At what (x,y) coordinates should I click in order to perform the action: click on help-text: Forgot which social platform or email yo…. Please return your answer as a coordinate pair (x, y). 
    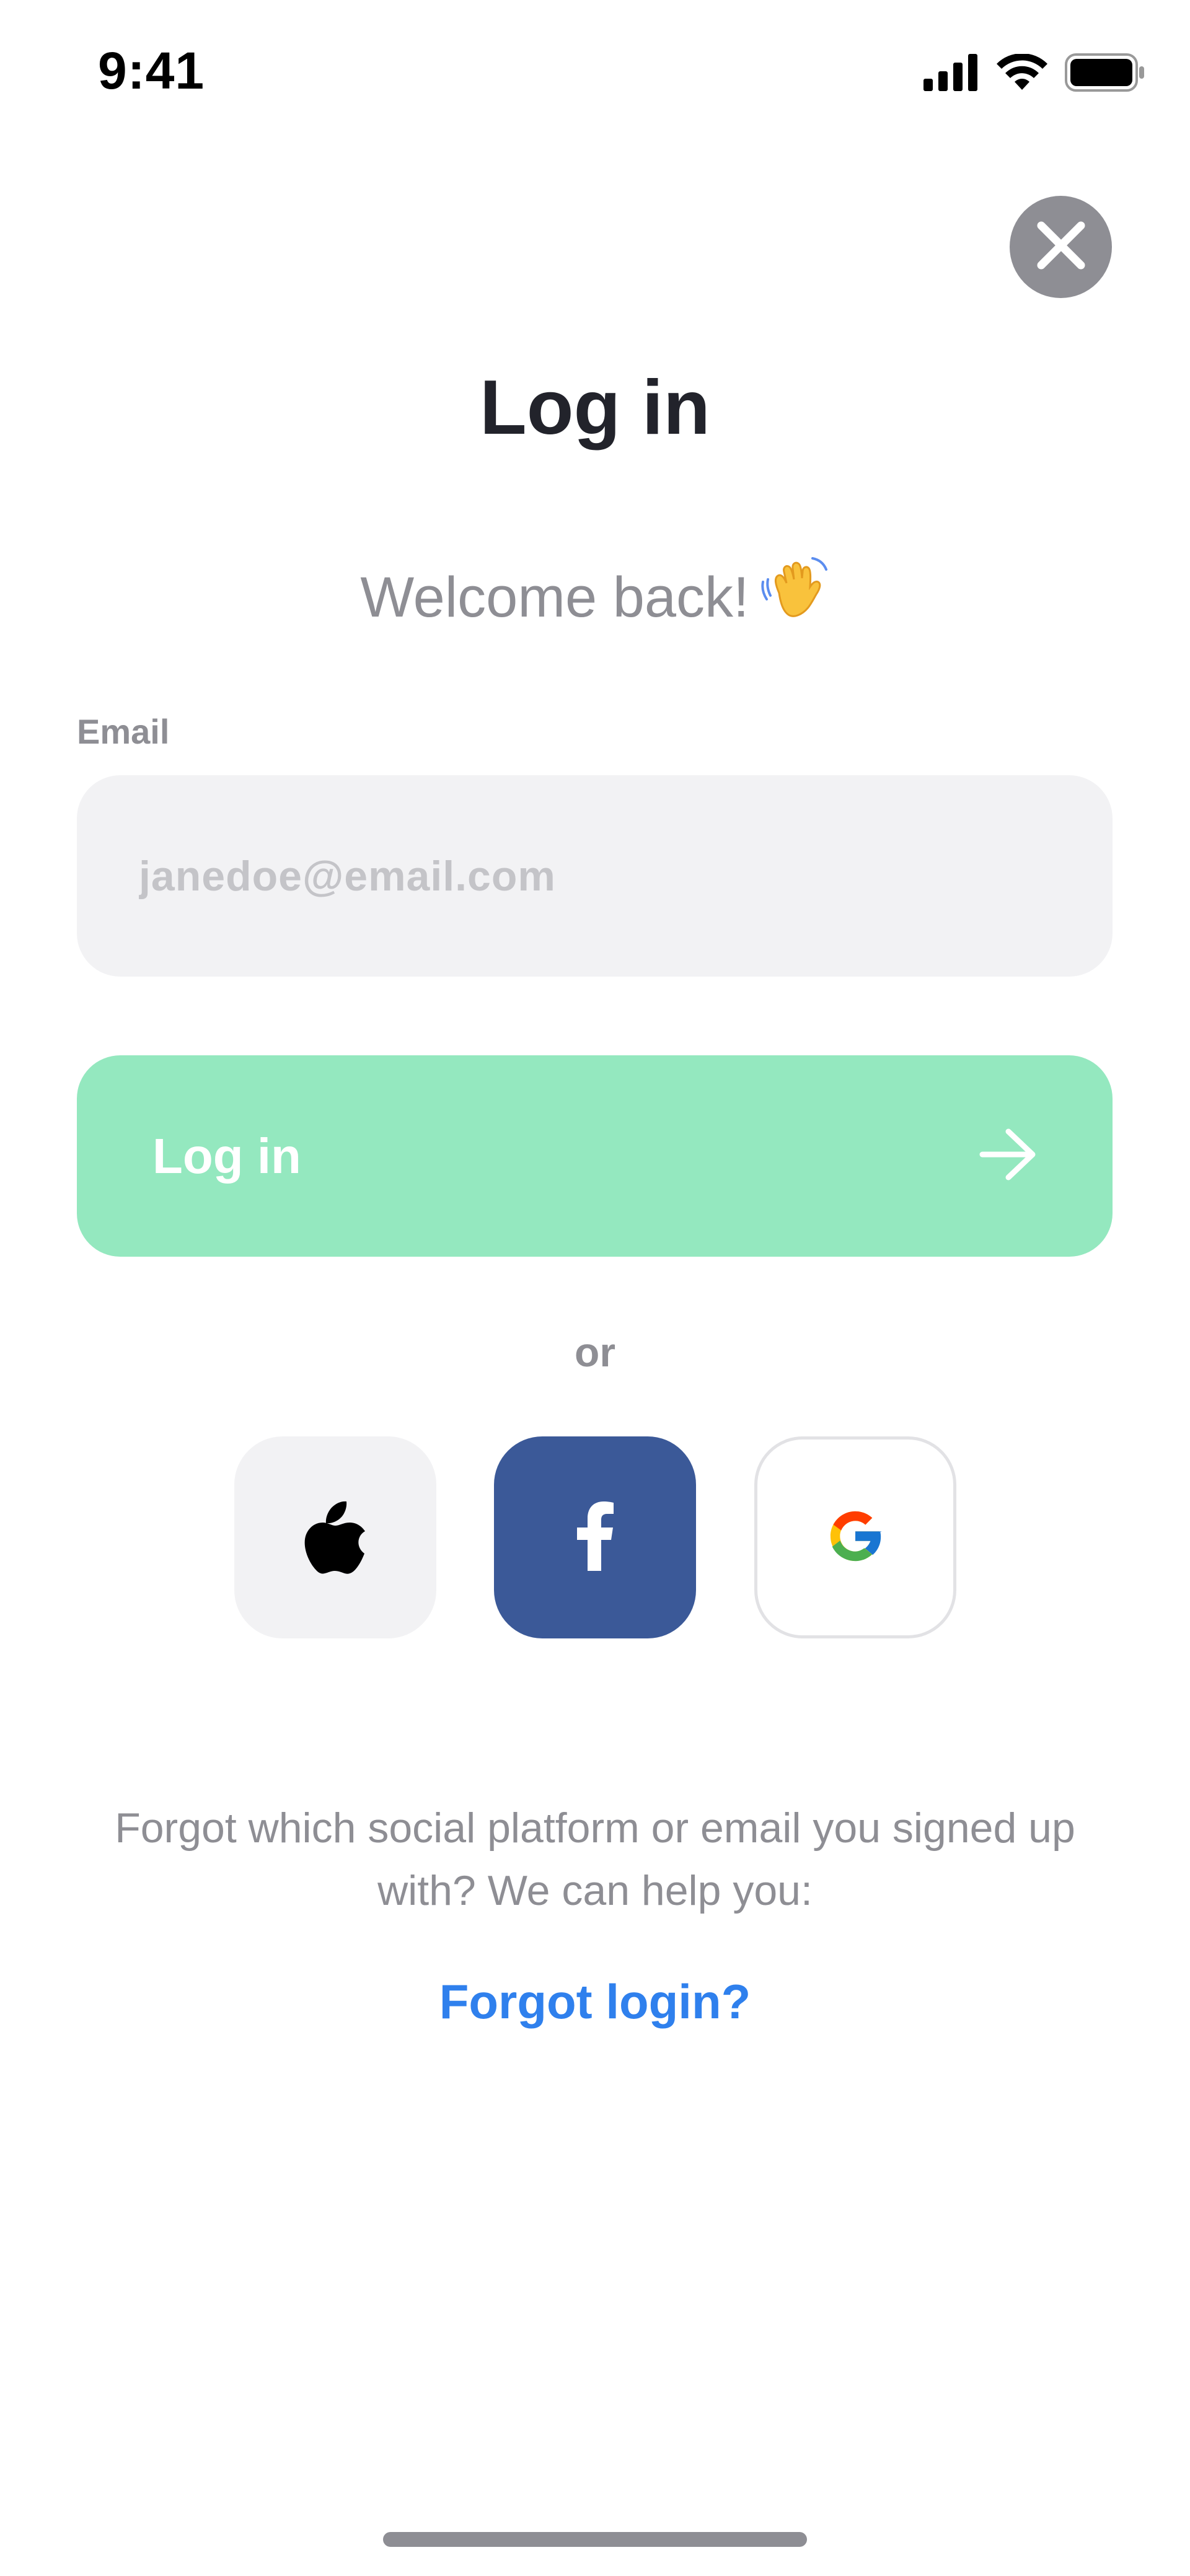
    Looking at the image, I should click on (595, 1859).